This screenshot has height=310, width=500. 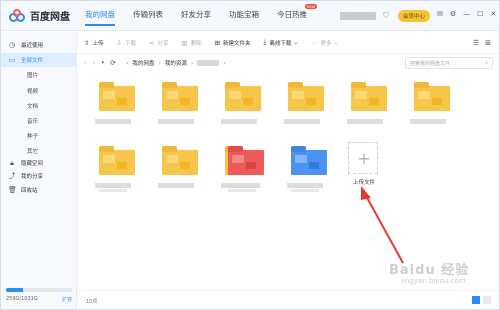 I want to click on search-icon: ⌕, so click(x=486, y=63).